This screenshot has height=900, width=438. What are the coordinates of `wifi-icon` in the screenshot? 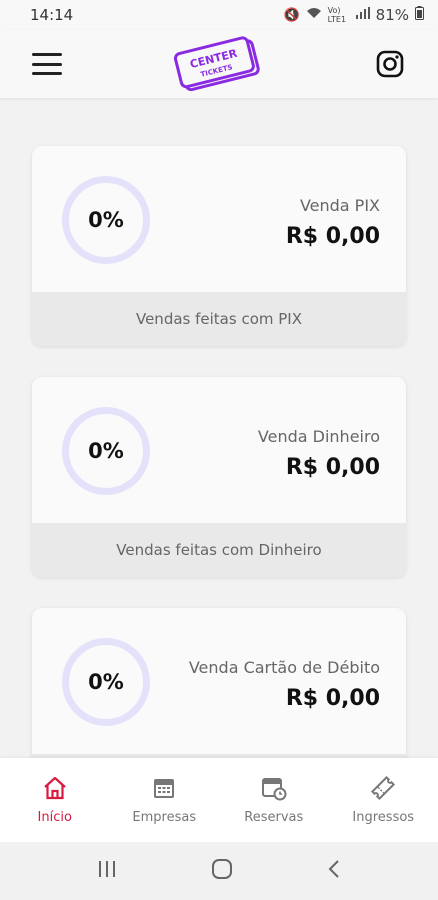 It's located at (314, 15).